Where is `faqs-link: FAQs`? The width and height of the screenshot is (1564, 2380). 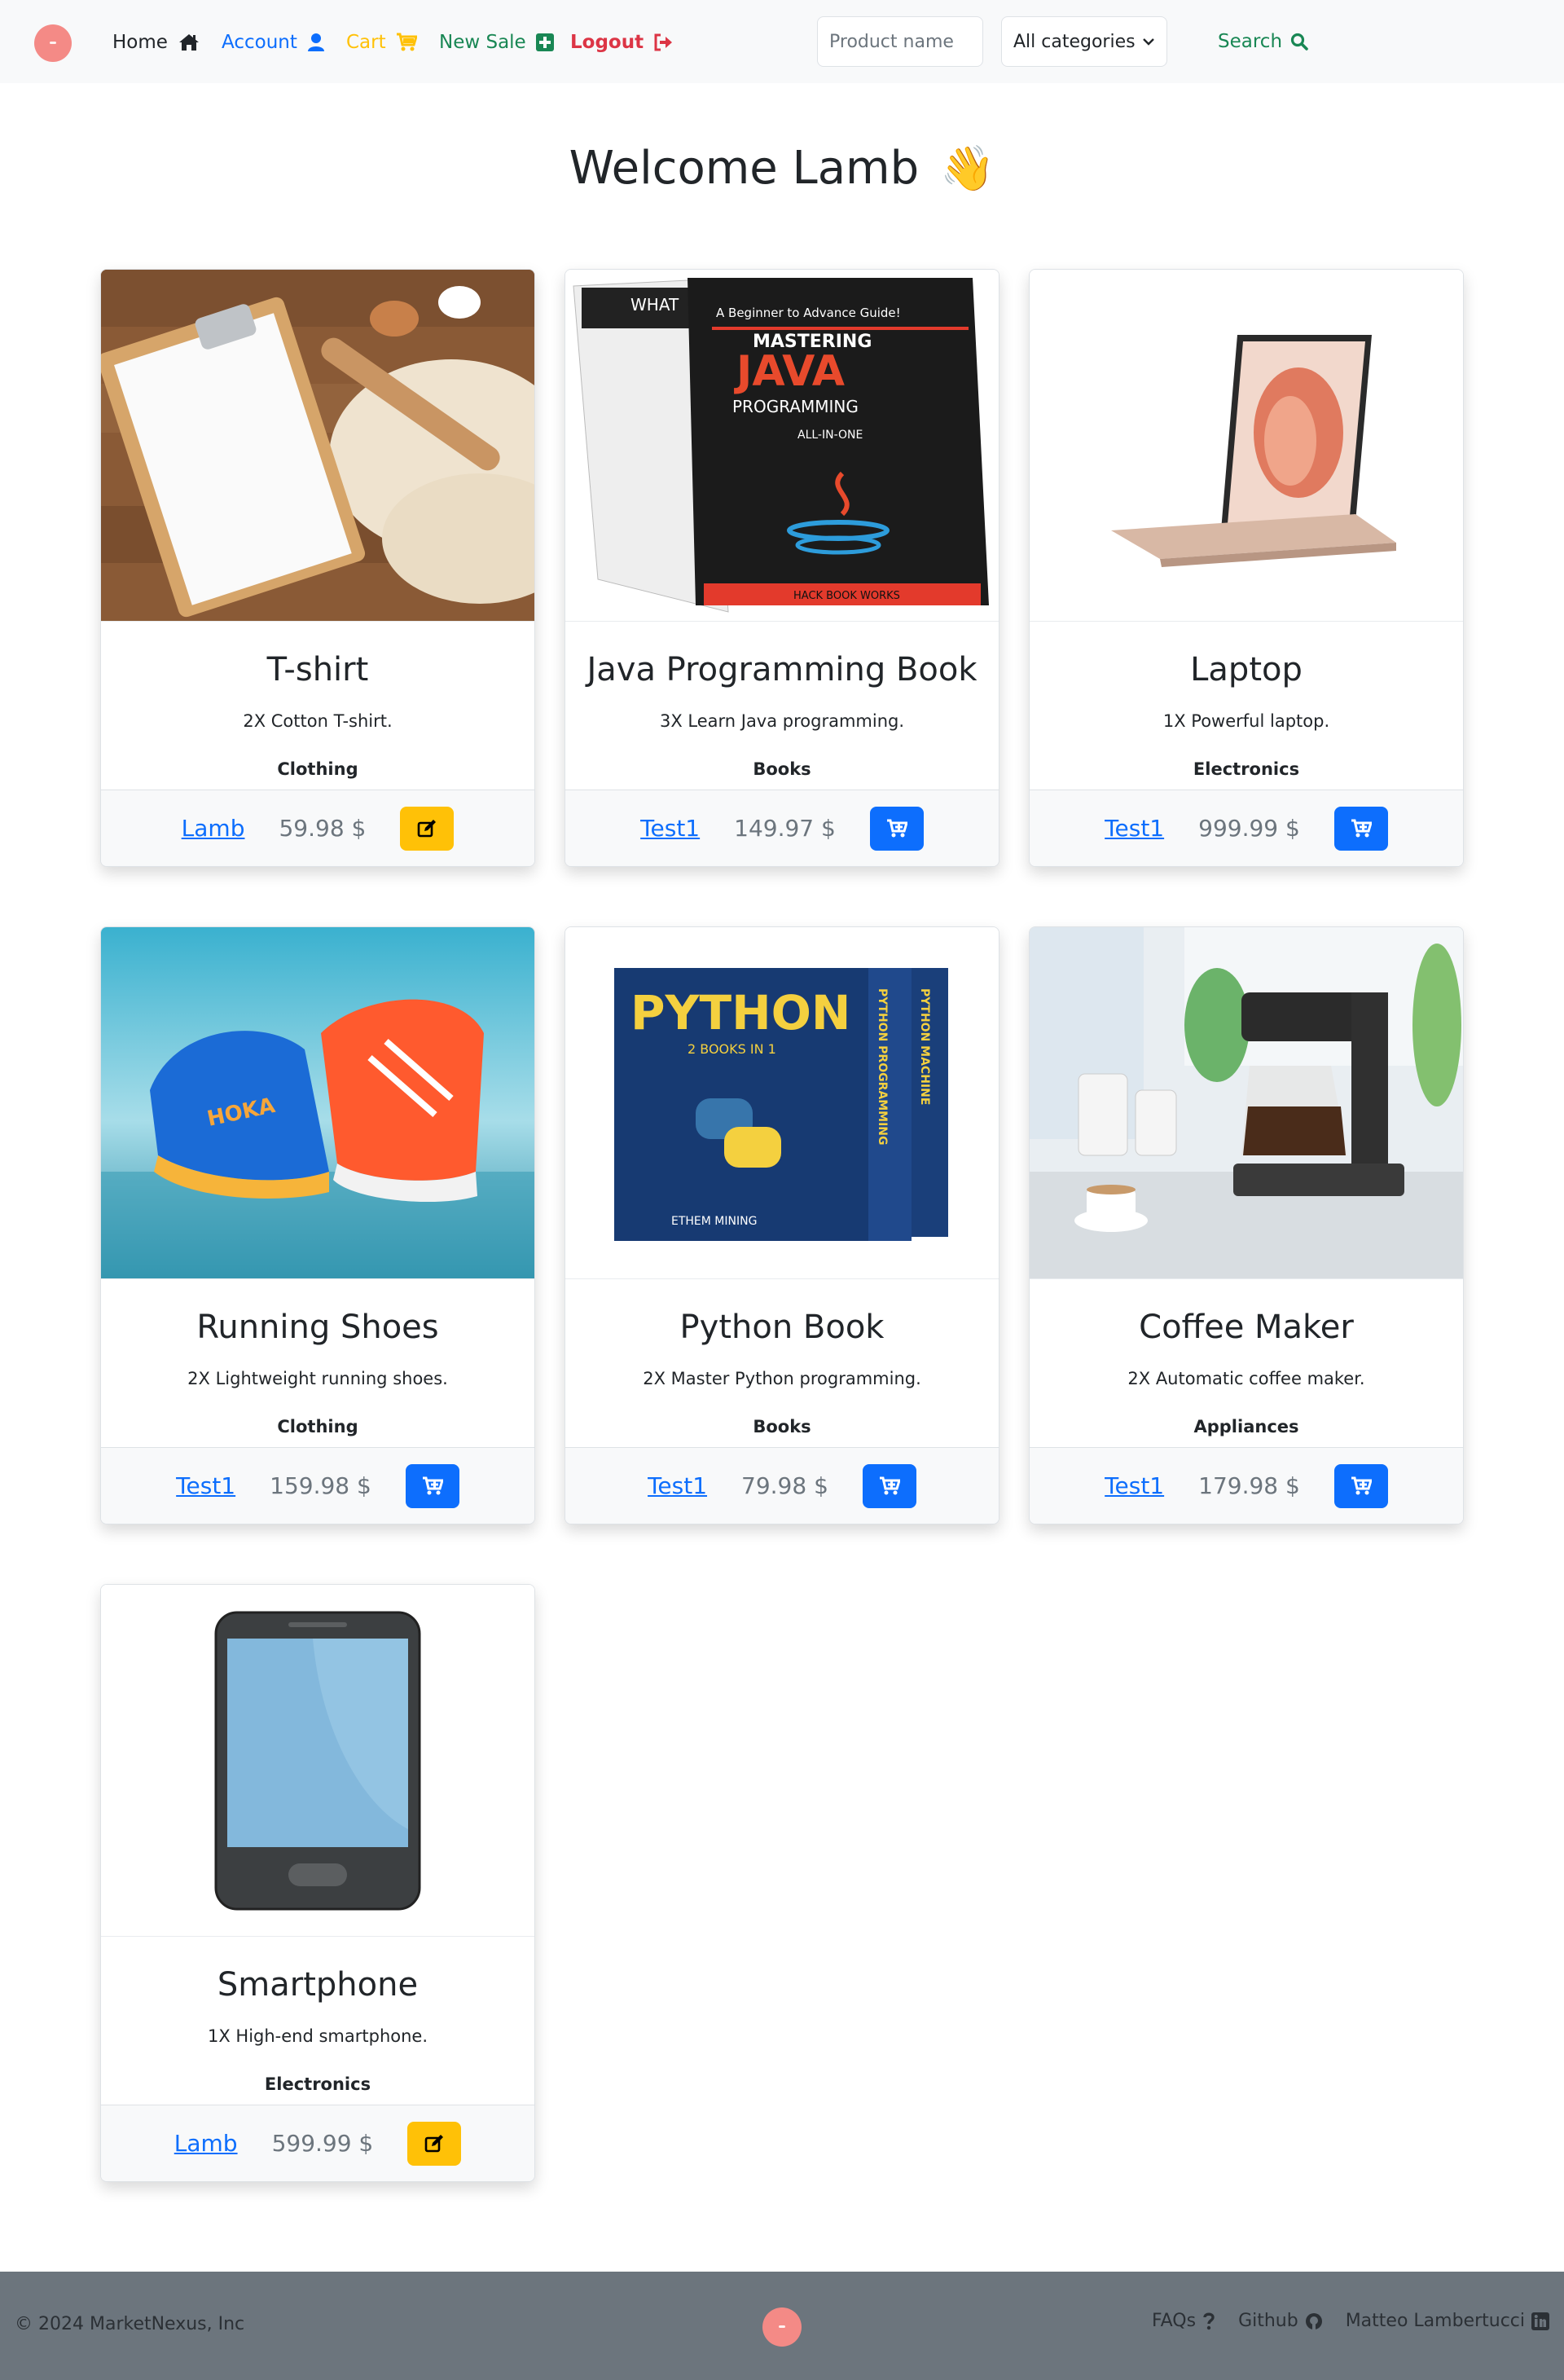 faqs-link: FAQs is located at coordinates (1183, 2321).